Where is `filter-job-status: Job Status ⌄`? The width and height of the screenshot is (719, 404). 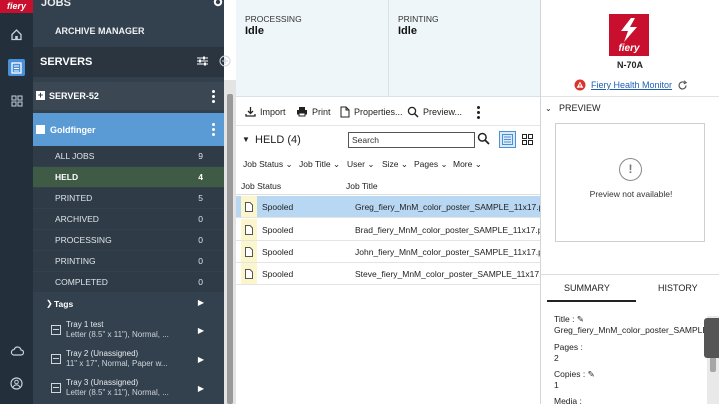
filter-job-status: Job Status ⌄ is located at coordinates (268, 164).